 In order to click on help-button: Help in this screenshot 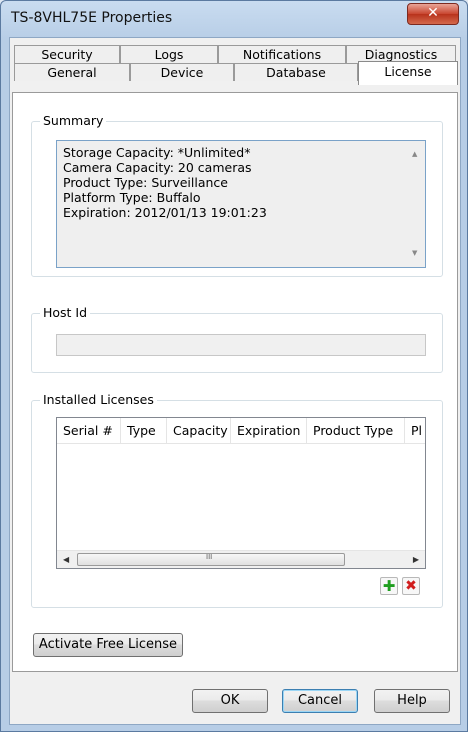, I will do `click(412, 701)`.